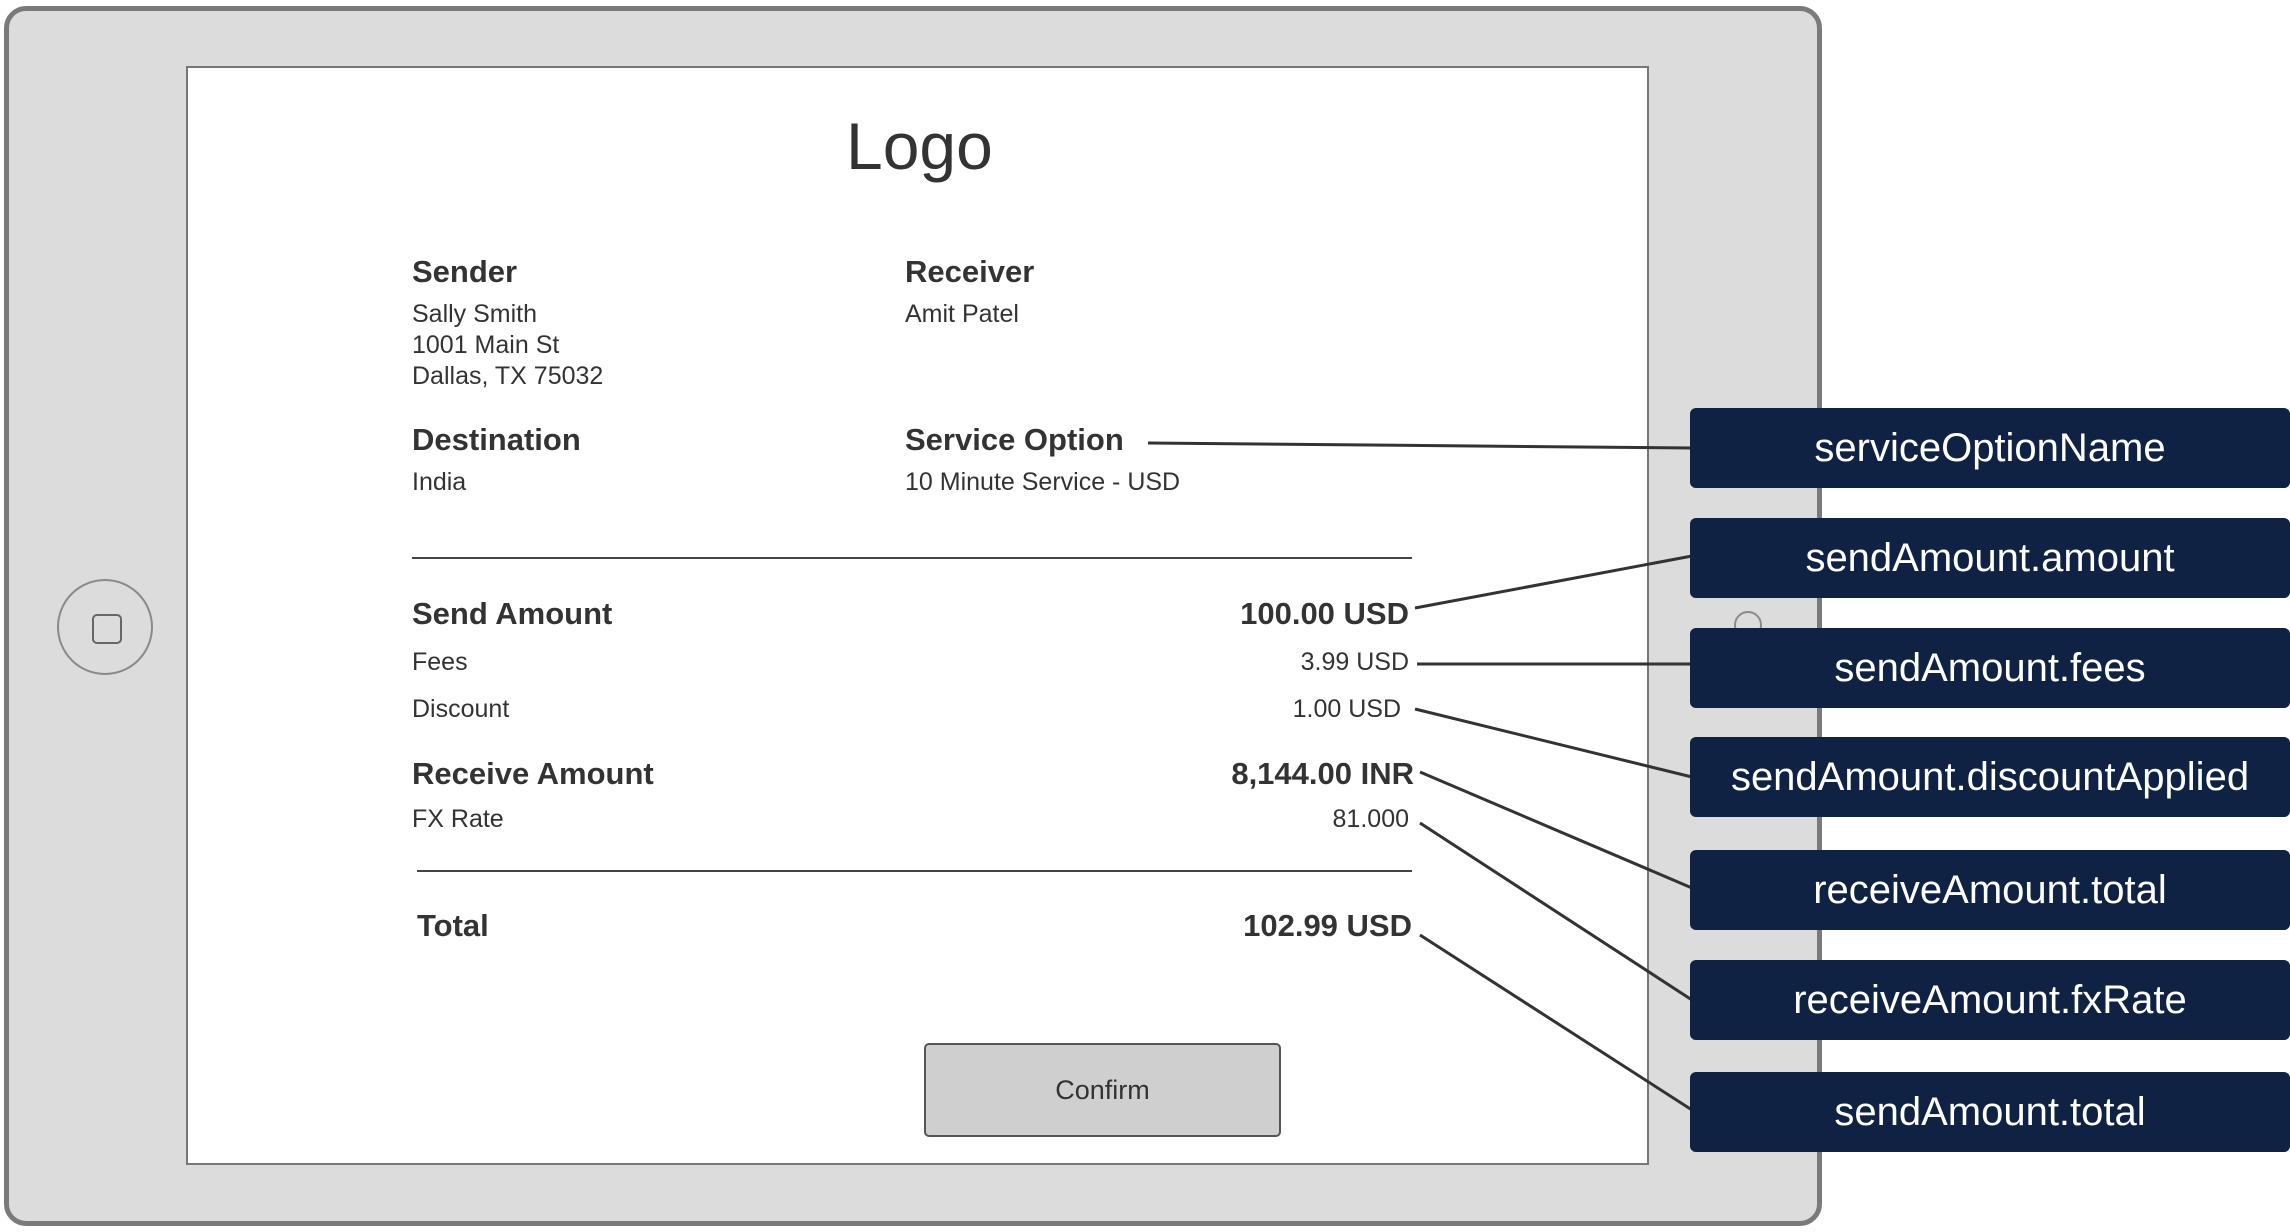  What do you see at coordinates (1102, 1090) in the screenshot?
I see `confirm-button: Confirm` at bounding box center [1102, 1090].